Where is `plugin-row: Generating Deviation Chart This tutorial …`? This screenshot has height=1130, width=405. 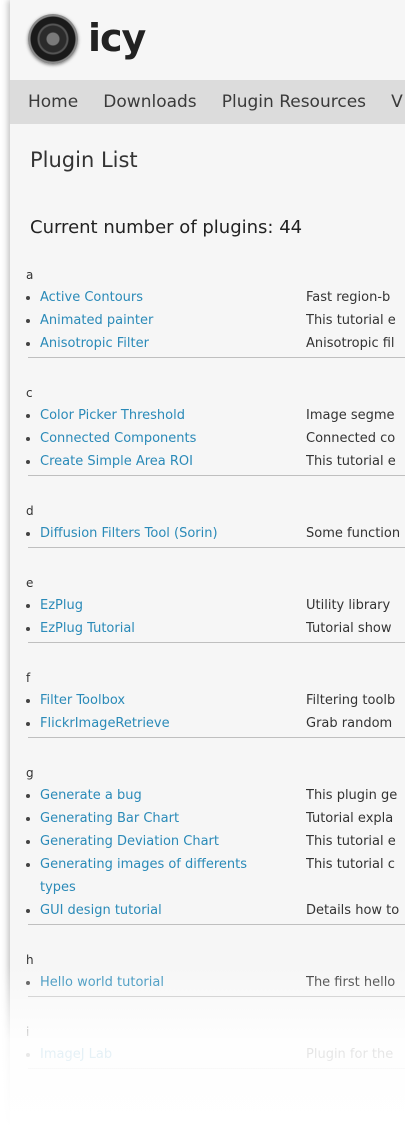
plugin-row: Generating Deviation Chart This tutorial … is located at coordinates (214, 841).